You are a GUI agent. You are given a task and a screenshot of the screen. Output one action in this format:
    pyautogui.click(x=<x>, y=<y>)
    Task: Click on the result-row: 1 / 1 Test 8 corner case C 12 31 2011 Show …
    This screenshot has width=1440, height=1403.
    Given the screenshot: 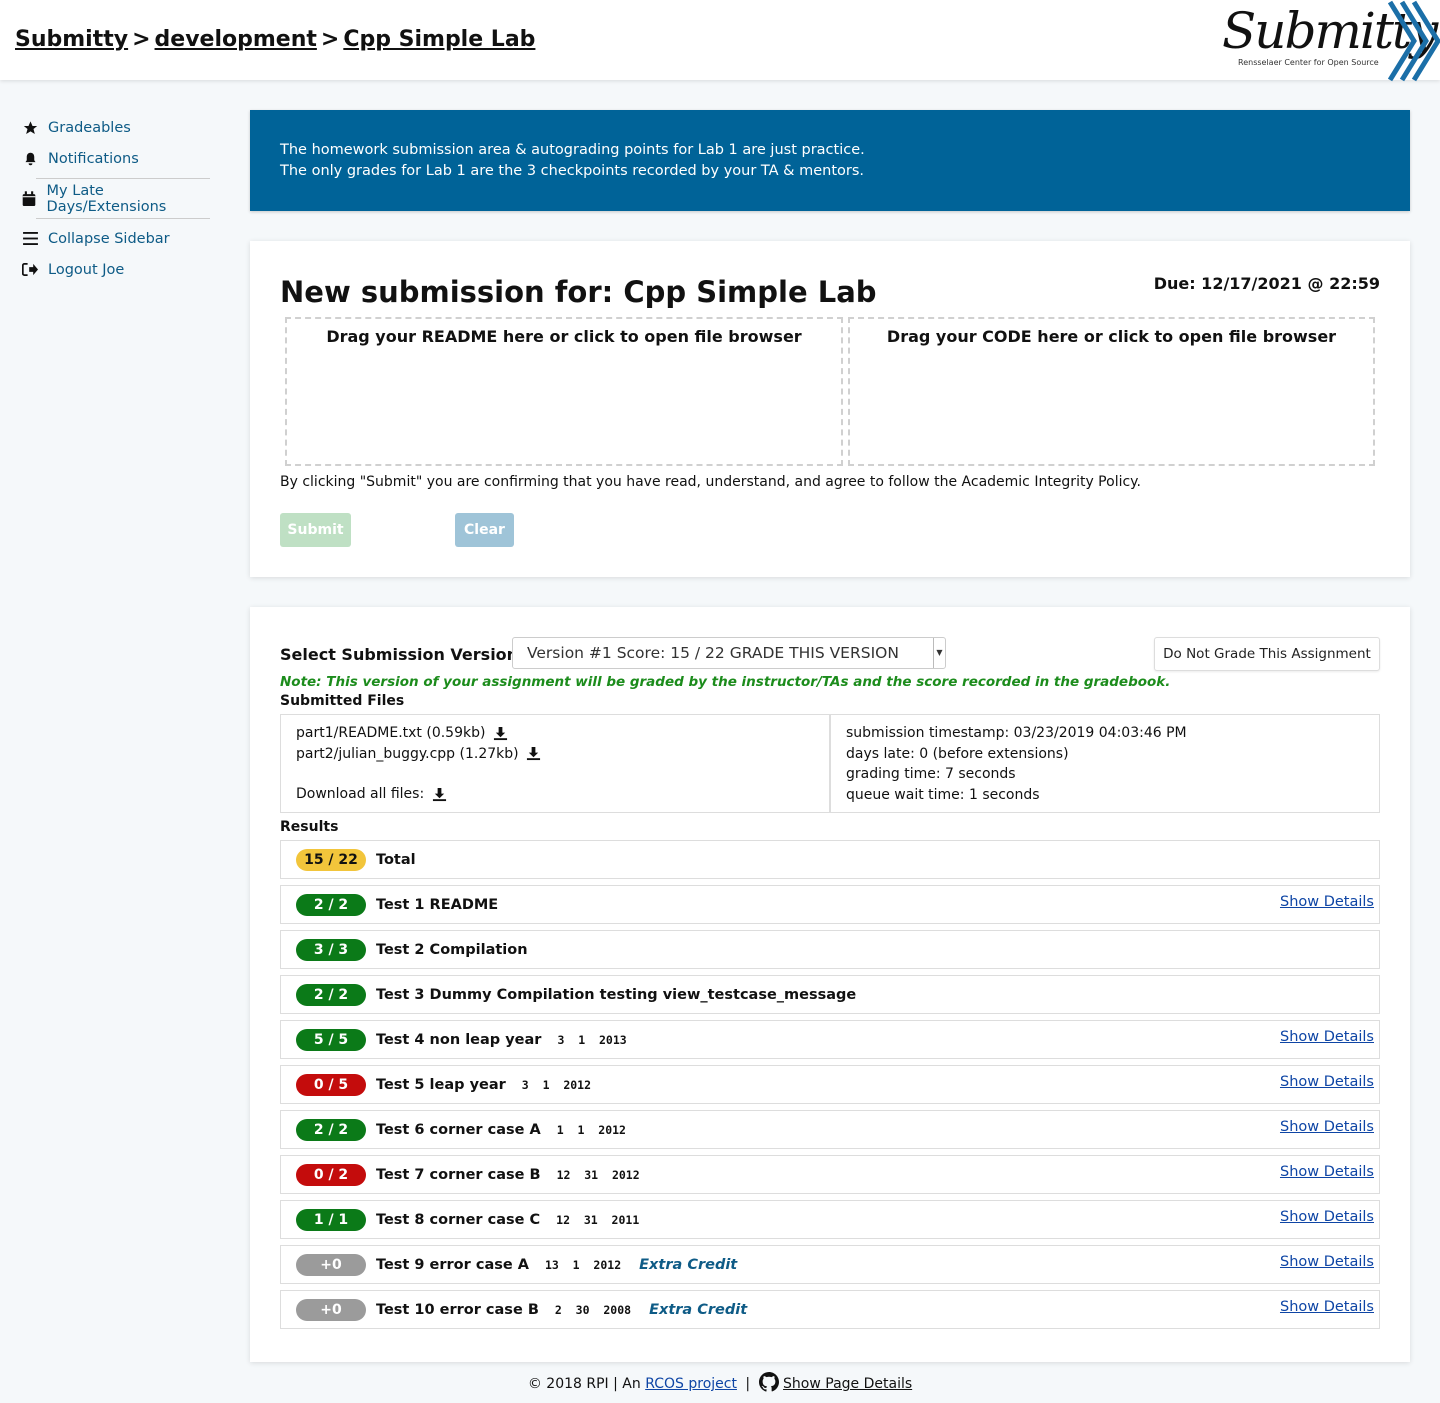 What is the action you would take?
    pyautogui.click(x=830, y=1219)
    